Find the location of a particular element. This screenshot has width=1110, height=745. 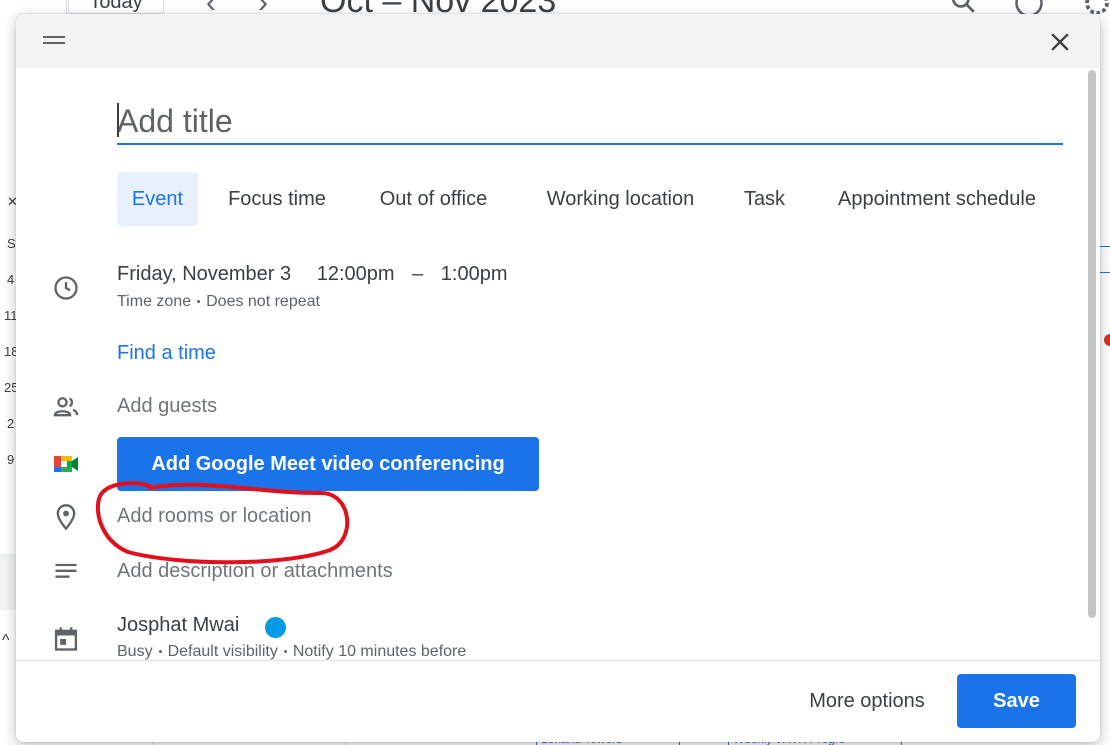

text-caret is located at coordinates (118, 120).